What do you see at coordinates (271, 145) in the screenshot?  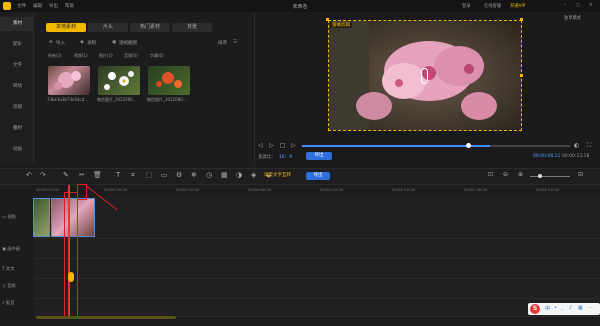 I see `play-icon: ▷` at bounding box center [271, 145].